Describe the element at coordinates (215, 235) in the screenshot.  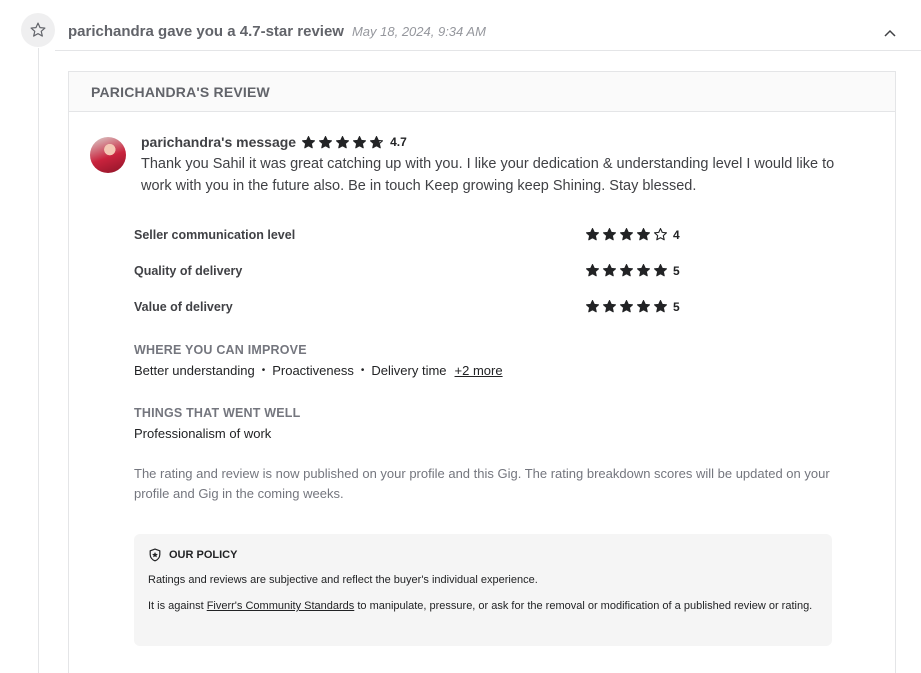
I see `breakdown-label: Seller communication level` at that location.